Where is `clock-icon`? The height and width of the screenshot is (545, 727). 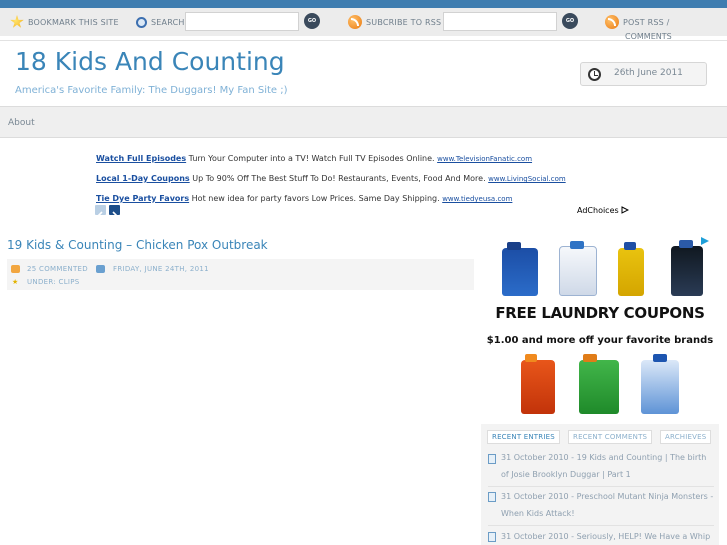
clock-icon is located at coordinates (594, 74).